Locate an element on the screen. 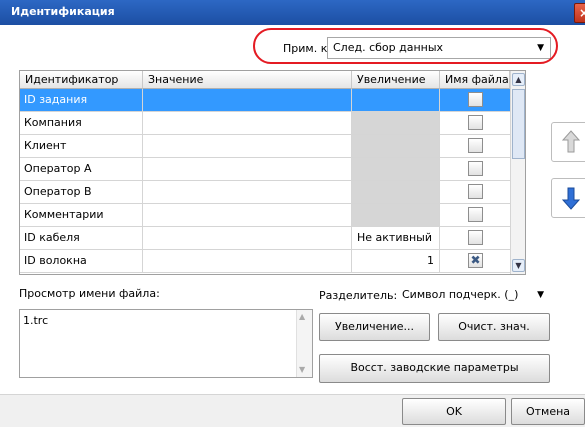 The height and width of the screenshot is (427, 585). separator-select: Символ подчерк. (_) ▼ is located at coordinates (473, 295).